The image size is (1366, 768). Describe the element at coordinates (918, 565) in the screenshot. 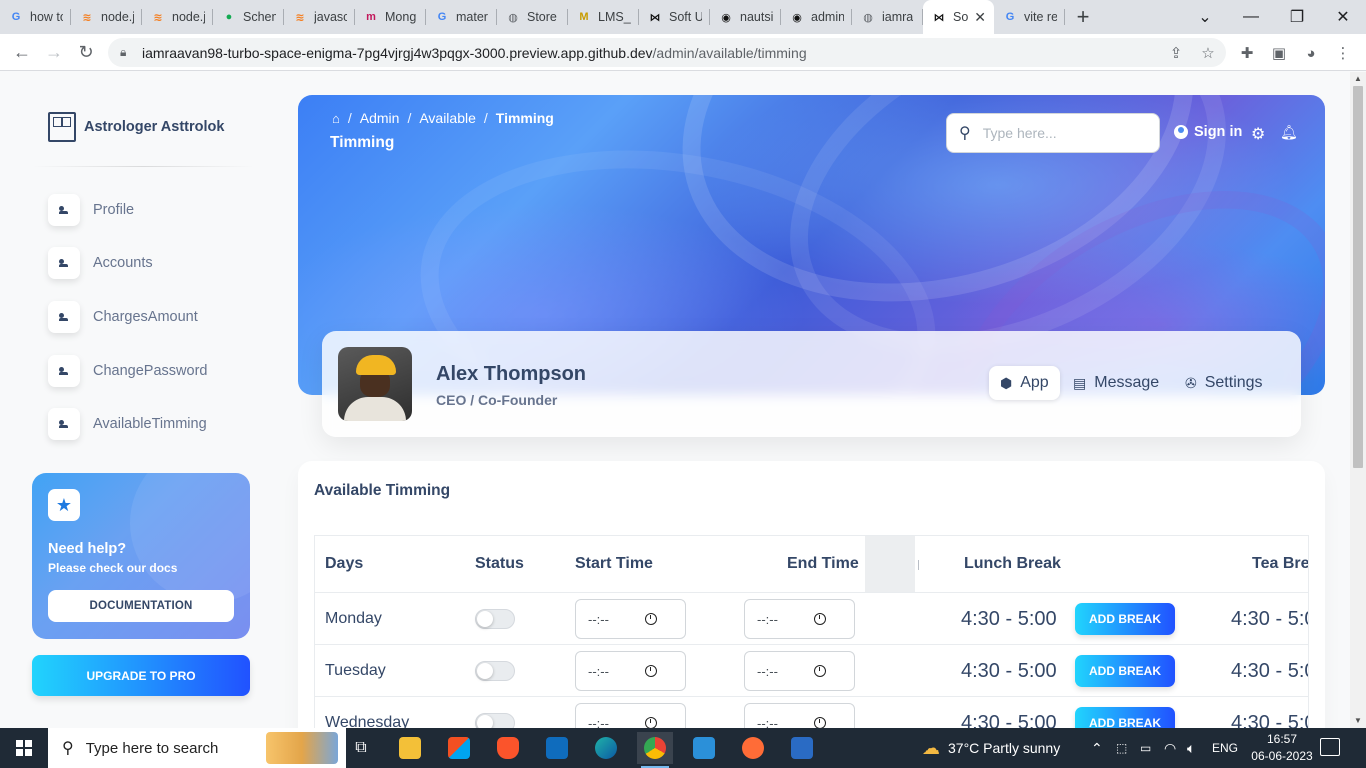

I see `column-resize-handle` at that location.